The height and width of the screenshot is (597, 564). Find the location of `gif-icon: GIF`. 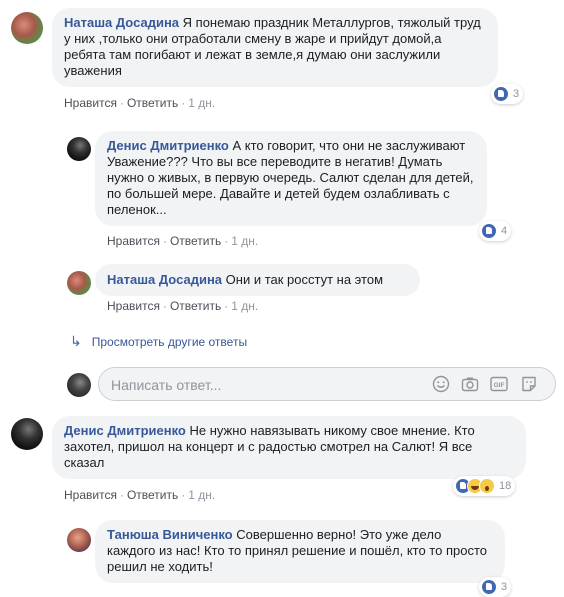

gif-icon: GIF is located at coordinates (499, 384).